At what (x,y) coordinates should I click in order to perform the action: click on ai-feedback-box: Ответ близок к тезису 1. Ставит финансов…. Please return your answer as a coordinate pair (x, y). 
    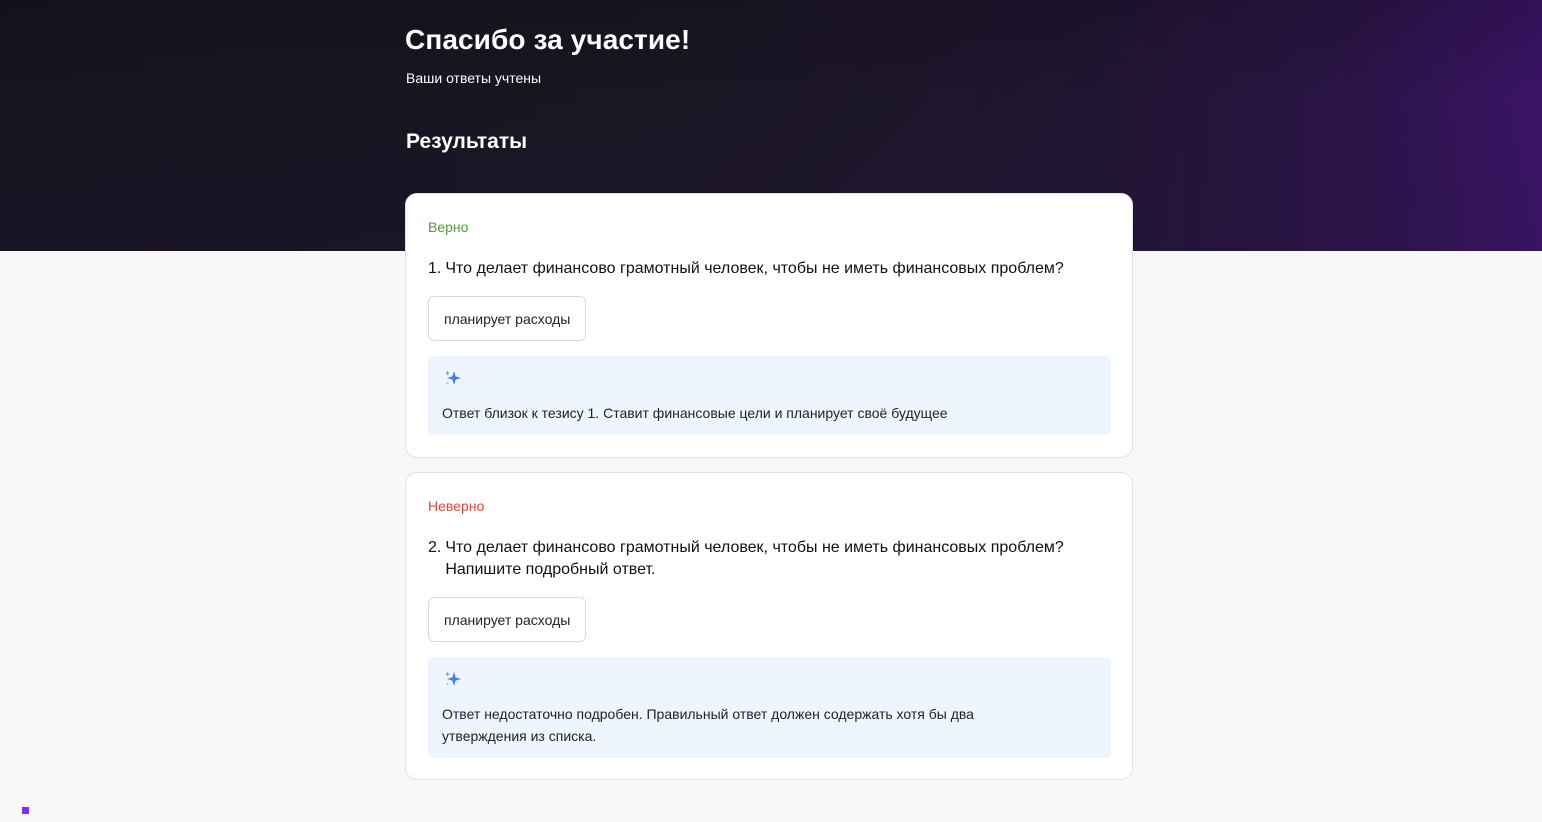
    Looking at the image, I should click on (769, 395).